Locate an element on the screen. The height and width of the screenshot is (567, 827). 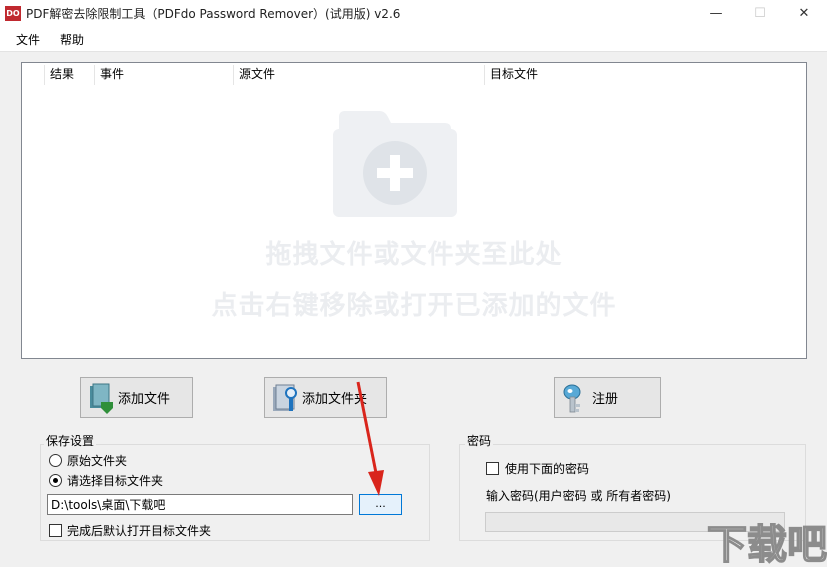
menu-file: 文件 is located at coordinates (28, 39).